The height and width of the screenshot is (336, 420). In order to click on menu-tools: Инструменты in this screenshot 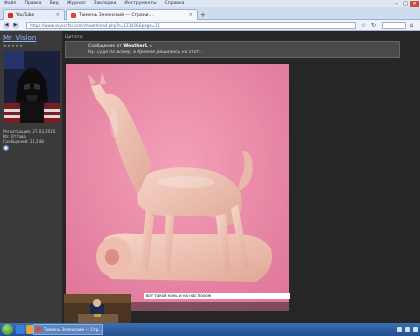, I will do `click(140, 3)`.